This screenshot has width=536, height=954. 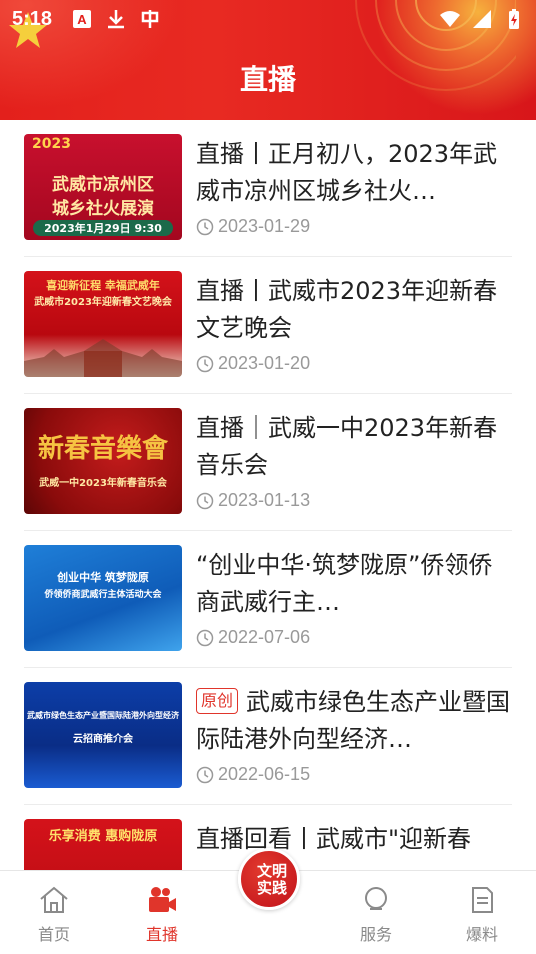 What do you see at coordinates (271, 879) in the screenshot?
I see `center-button-label: 文明实践` at bounding box center [271, 879].